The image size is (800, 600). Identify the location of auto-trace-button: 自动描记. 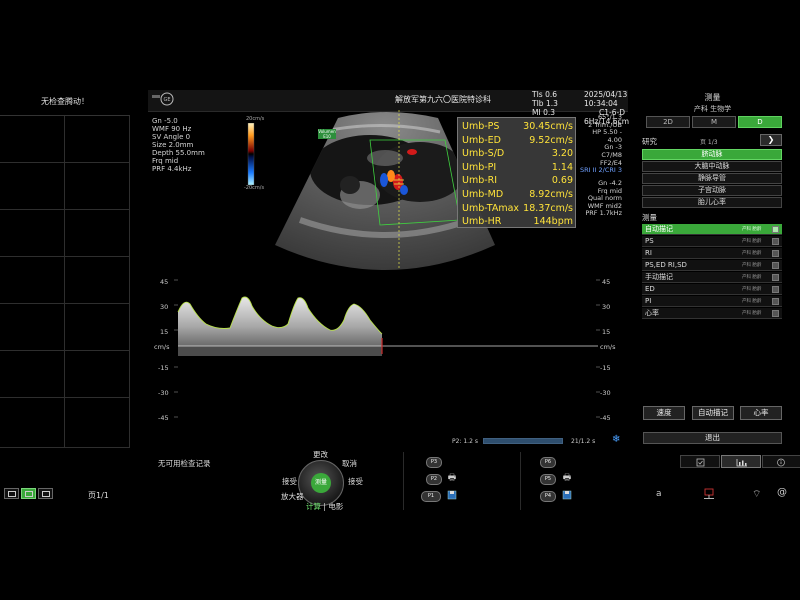
(713, 413).